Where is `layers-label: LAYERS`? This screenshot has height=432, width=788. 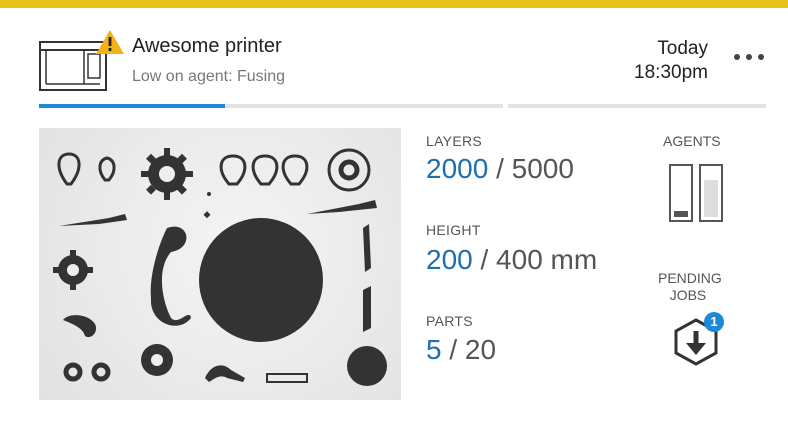 layers-label: LAYERS is located at coordinates (454, 141).